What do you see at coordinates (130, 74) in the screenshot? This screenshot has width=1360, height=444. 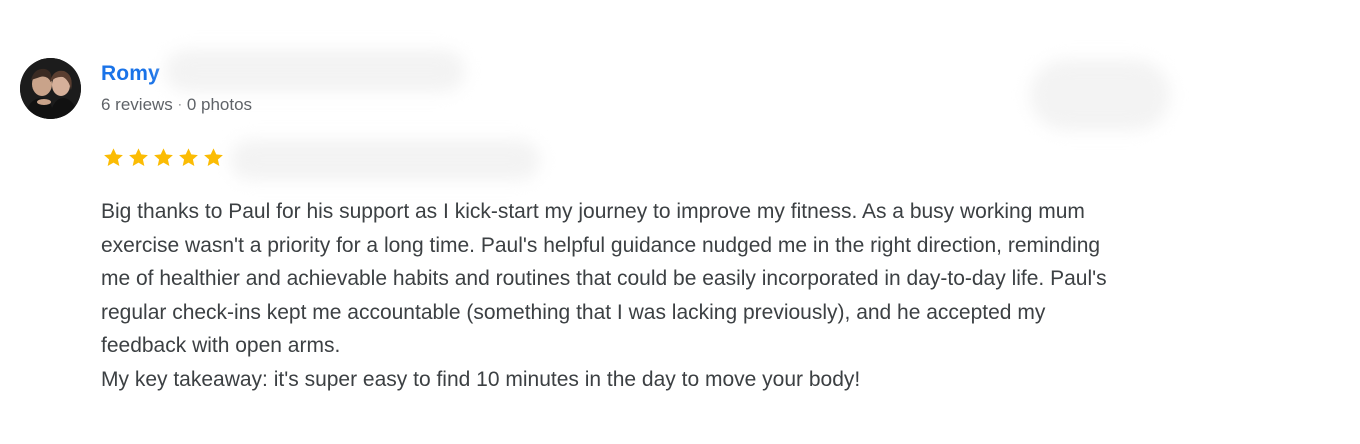 I see `author-name-link: Romy` at bounding box center [130, 74].